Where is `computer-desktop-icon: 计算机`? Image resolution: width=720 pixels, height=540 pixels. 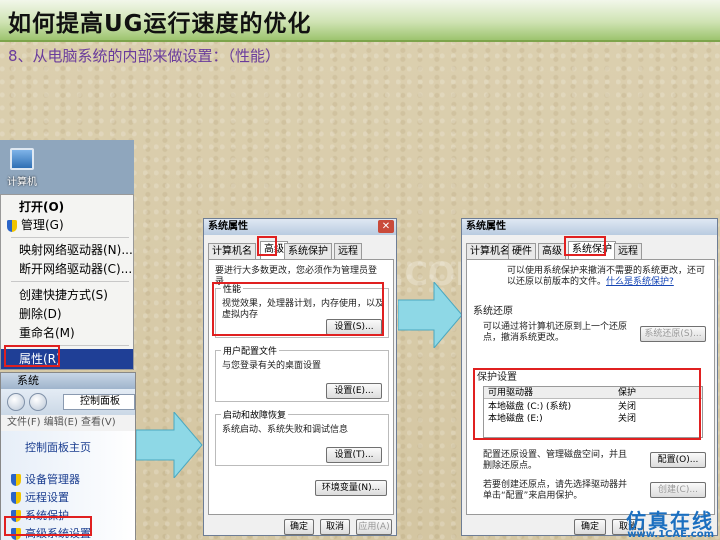
computer-desktop-icon: 计算机 is located at coordinates (22, 168).